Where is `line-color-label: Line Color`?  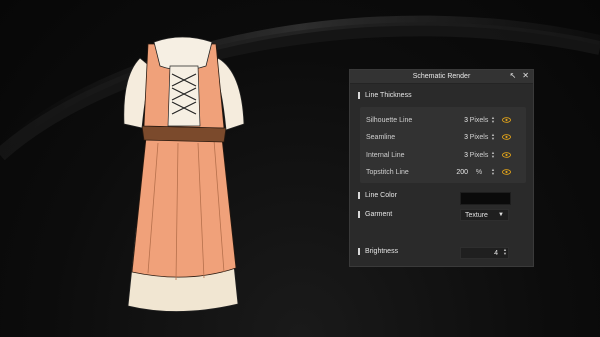
line-color-label: Line Color is located at coordinates (381, 195).